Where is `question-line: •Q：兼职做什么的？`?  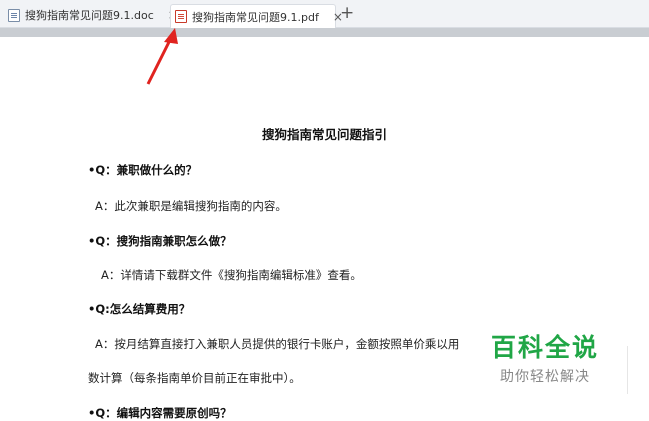 question-line: •Q：兼职做什么的？ is located at coordinates (143, 170).